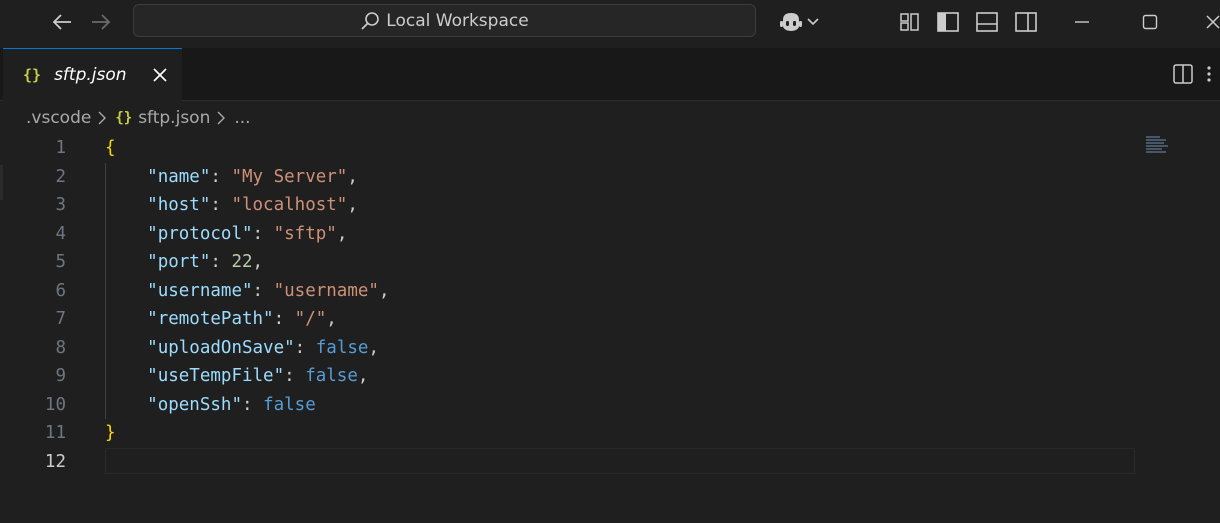  Describe the element at coordinates (60, 176) in the screenshot. I see `line-number: 2` at that location.